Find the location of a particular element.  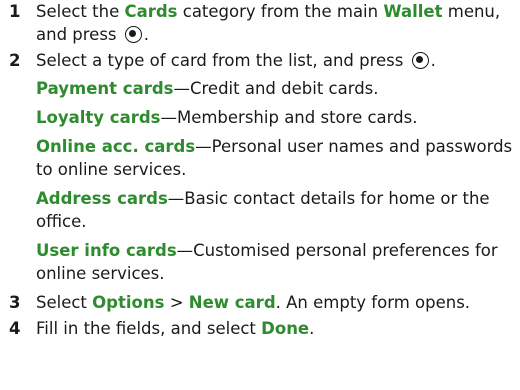

step-text: Fill in the fields, and select Done. is located at coordinates (276, 328).